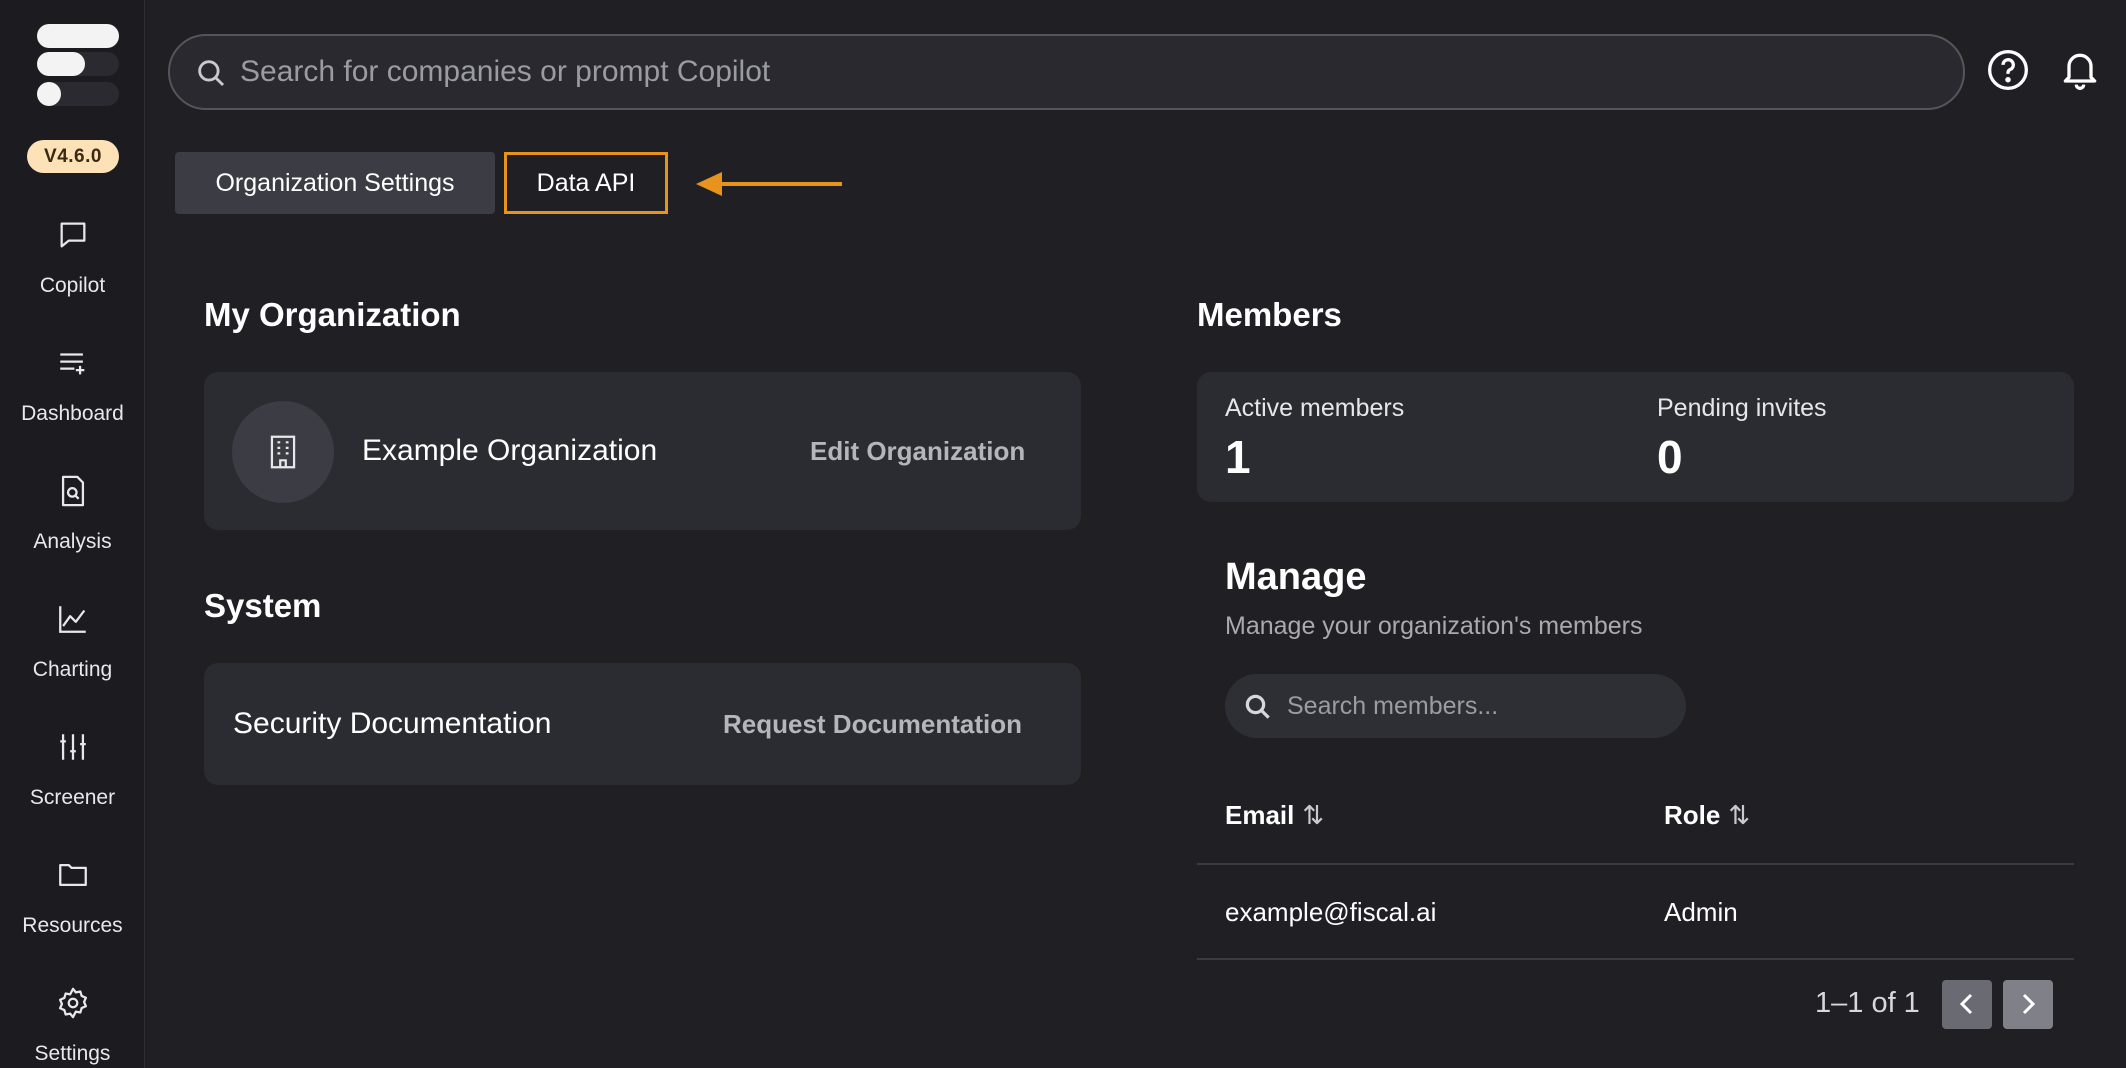  Describe the element at coordinates (510, 450) in the screenshot. I see `organization-name: Example Organization` at that location.